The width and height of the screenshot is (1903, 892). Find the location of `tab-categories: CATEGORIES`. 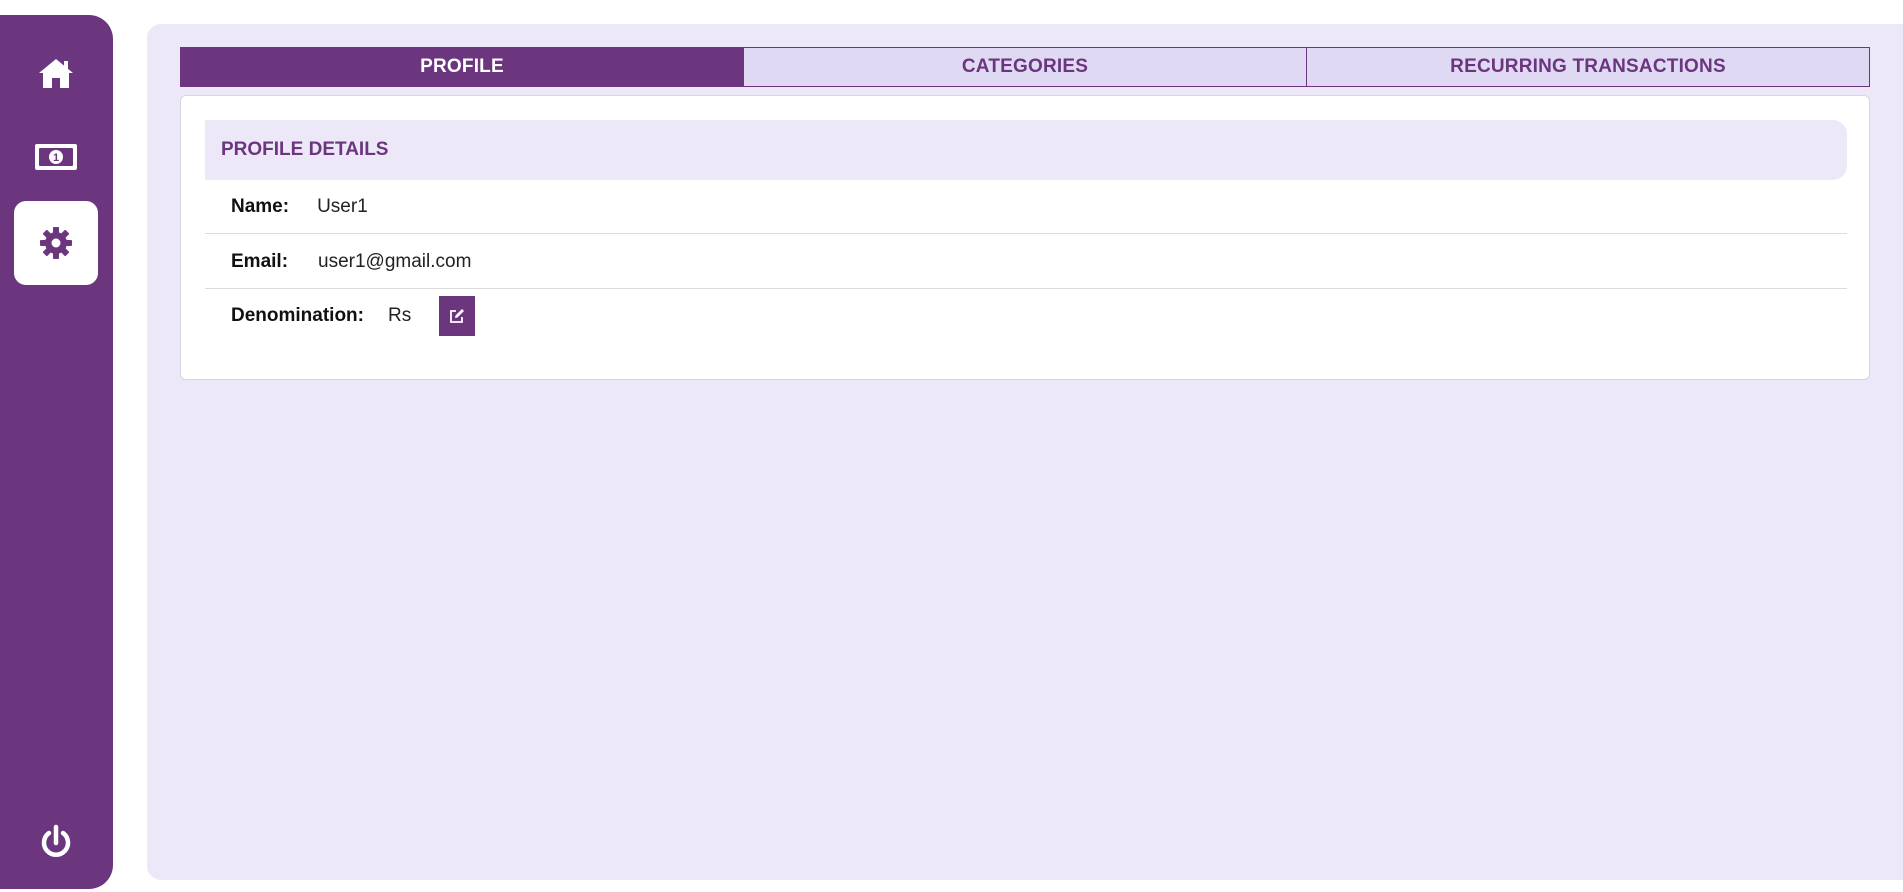

tab-categories: CATEGORIES is located at coordinates (1025, 67).